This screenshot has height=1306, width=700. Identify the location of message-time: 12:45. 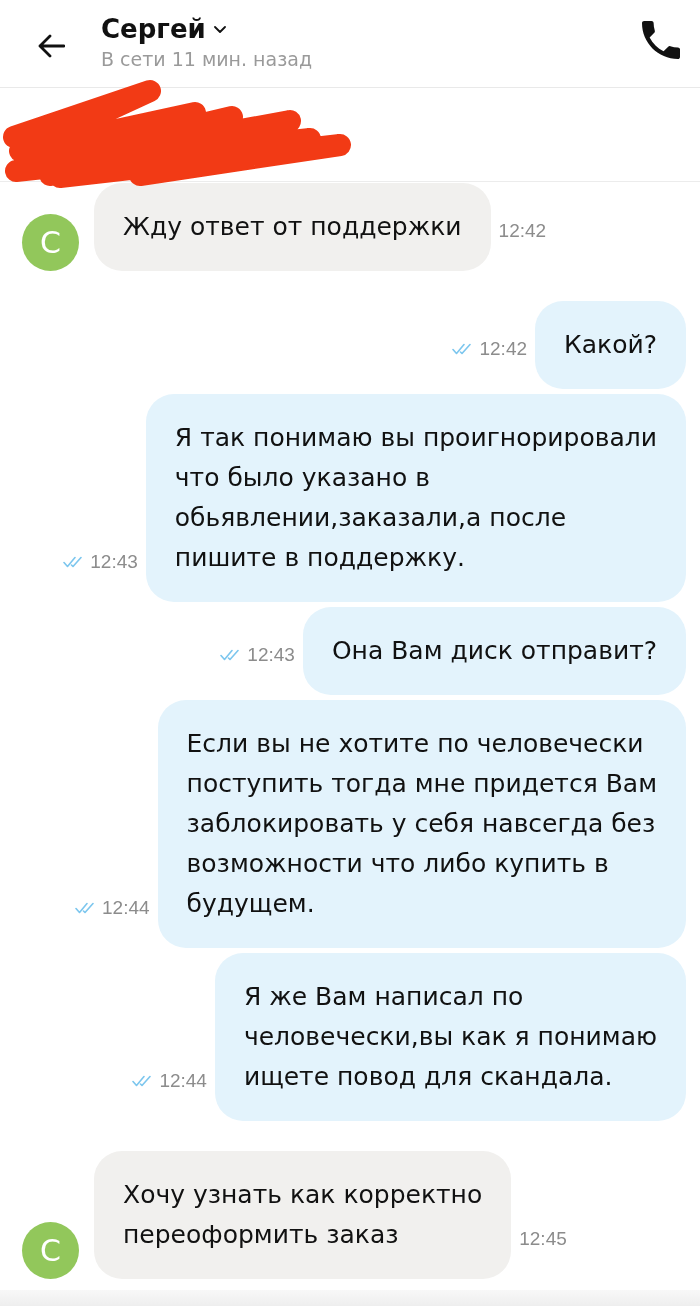
(543, 1239).